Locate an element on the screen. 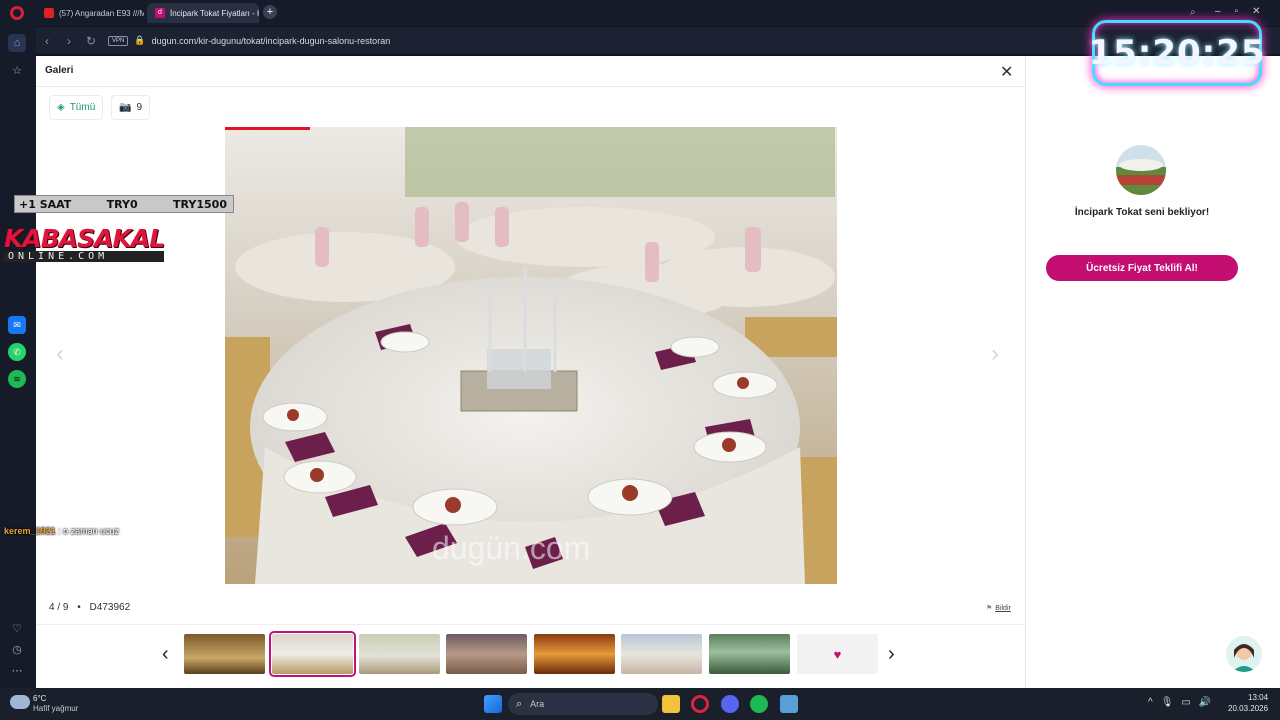 This screenshot has width=1280, height=720. opera-logo-icon is located at coordinates (17, 13).